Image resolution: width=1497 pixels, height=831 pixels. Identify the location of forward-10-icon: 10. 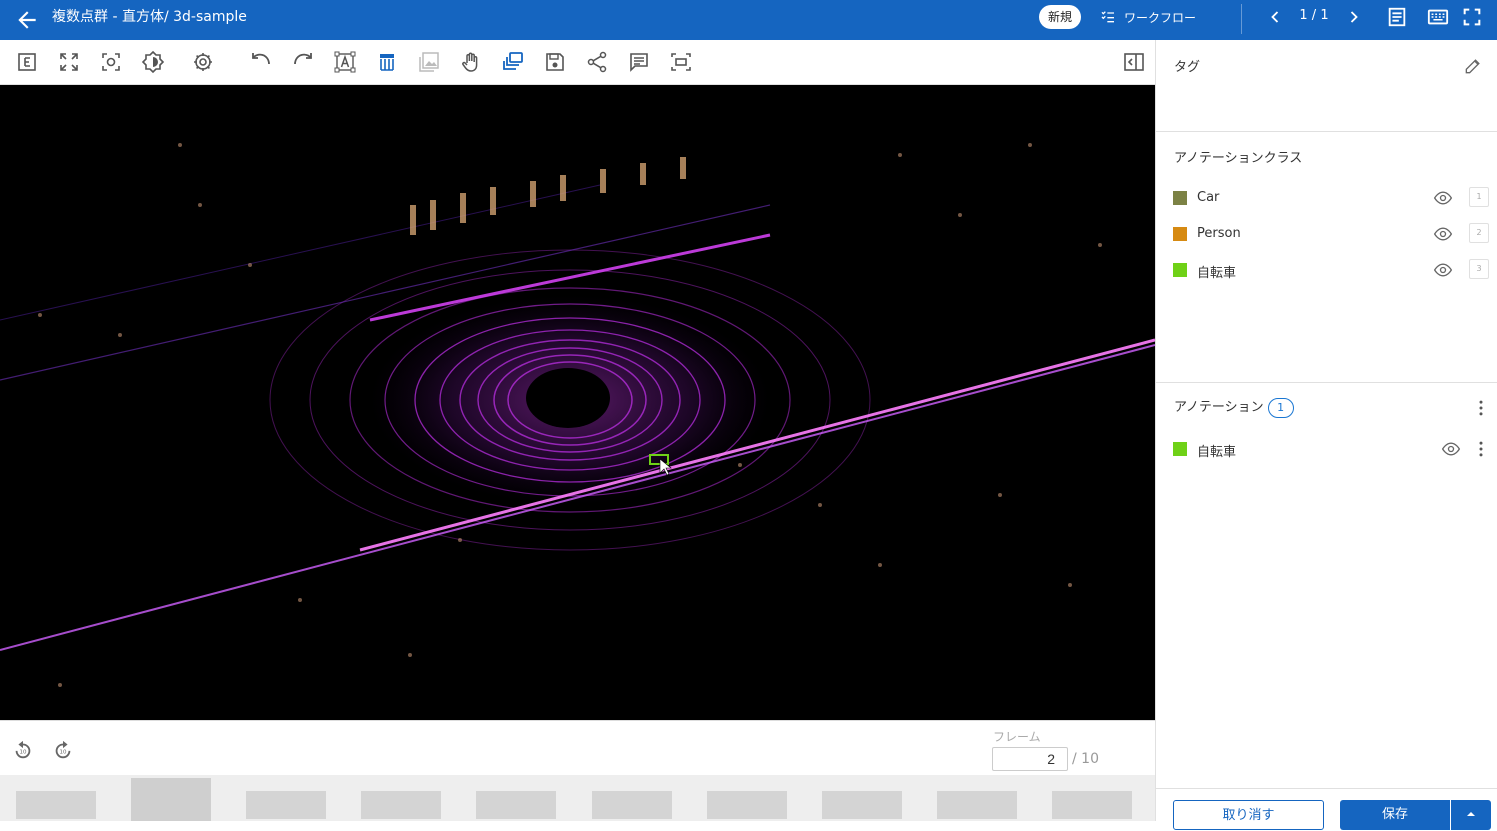
(63, 750).